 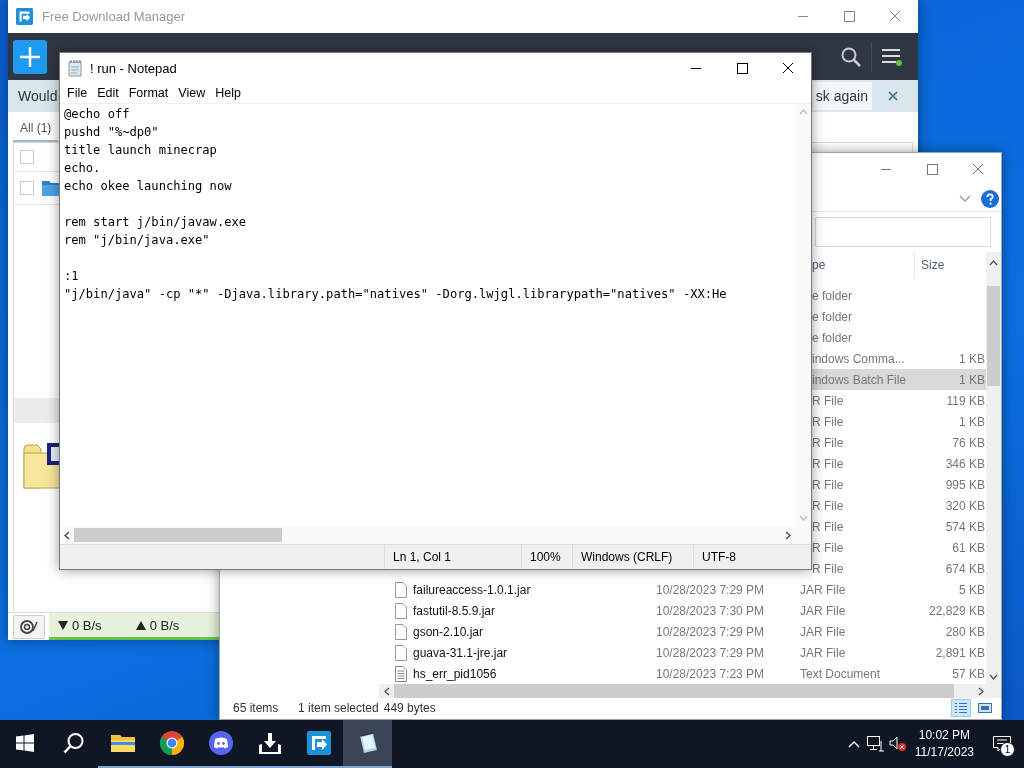 What do you see at coordinates (682, 610) in the screenshot?
I see `file-row: fastutil-8.5.9.jar 10/28/2023 7:30 PM JAR File 22,829 KB` at bounding box center [682, 610].